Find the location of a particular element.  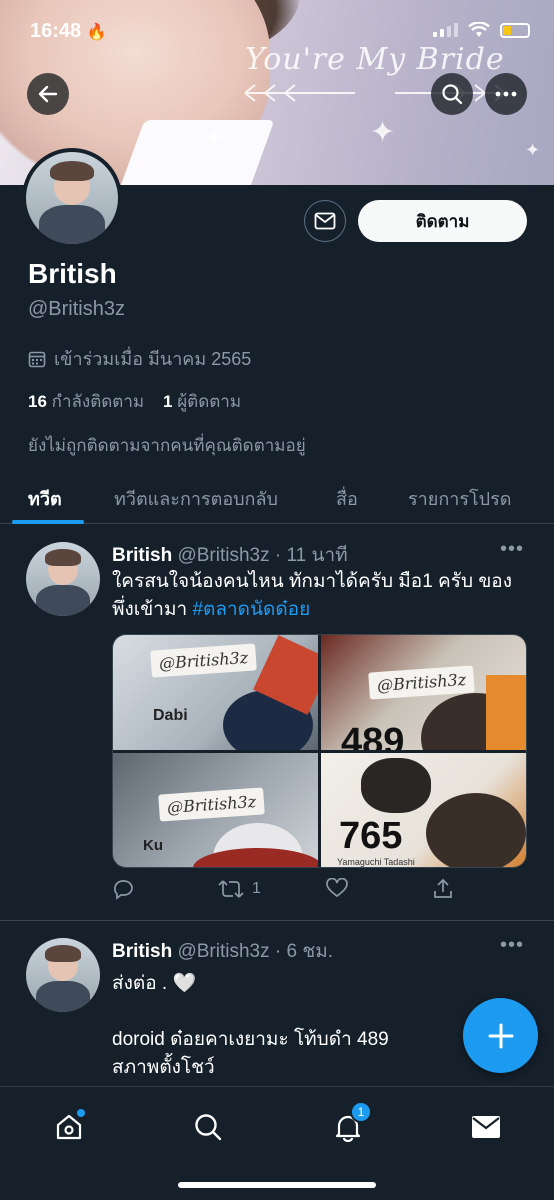

search-button is located at coordinates (452, 94).